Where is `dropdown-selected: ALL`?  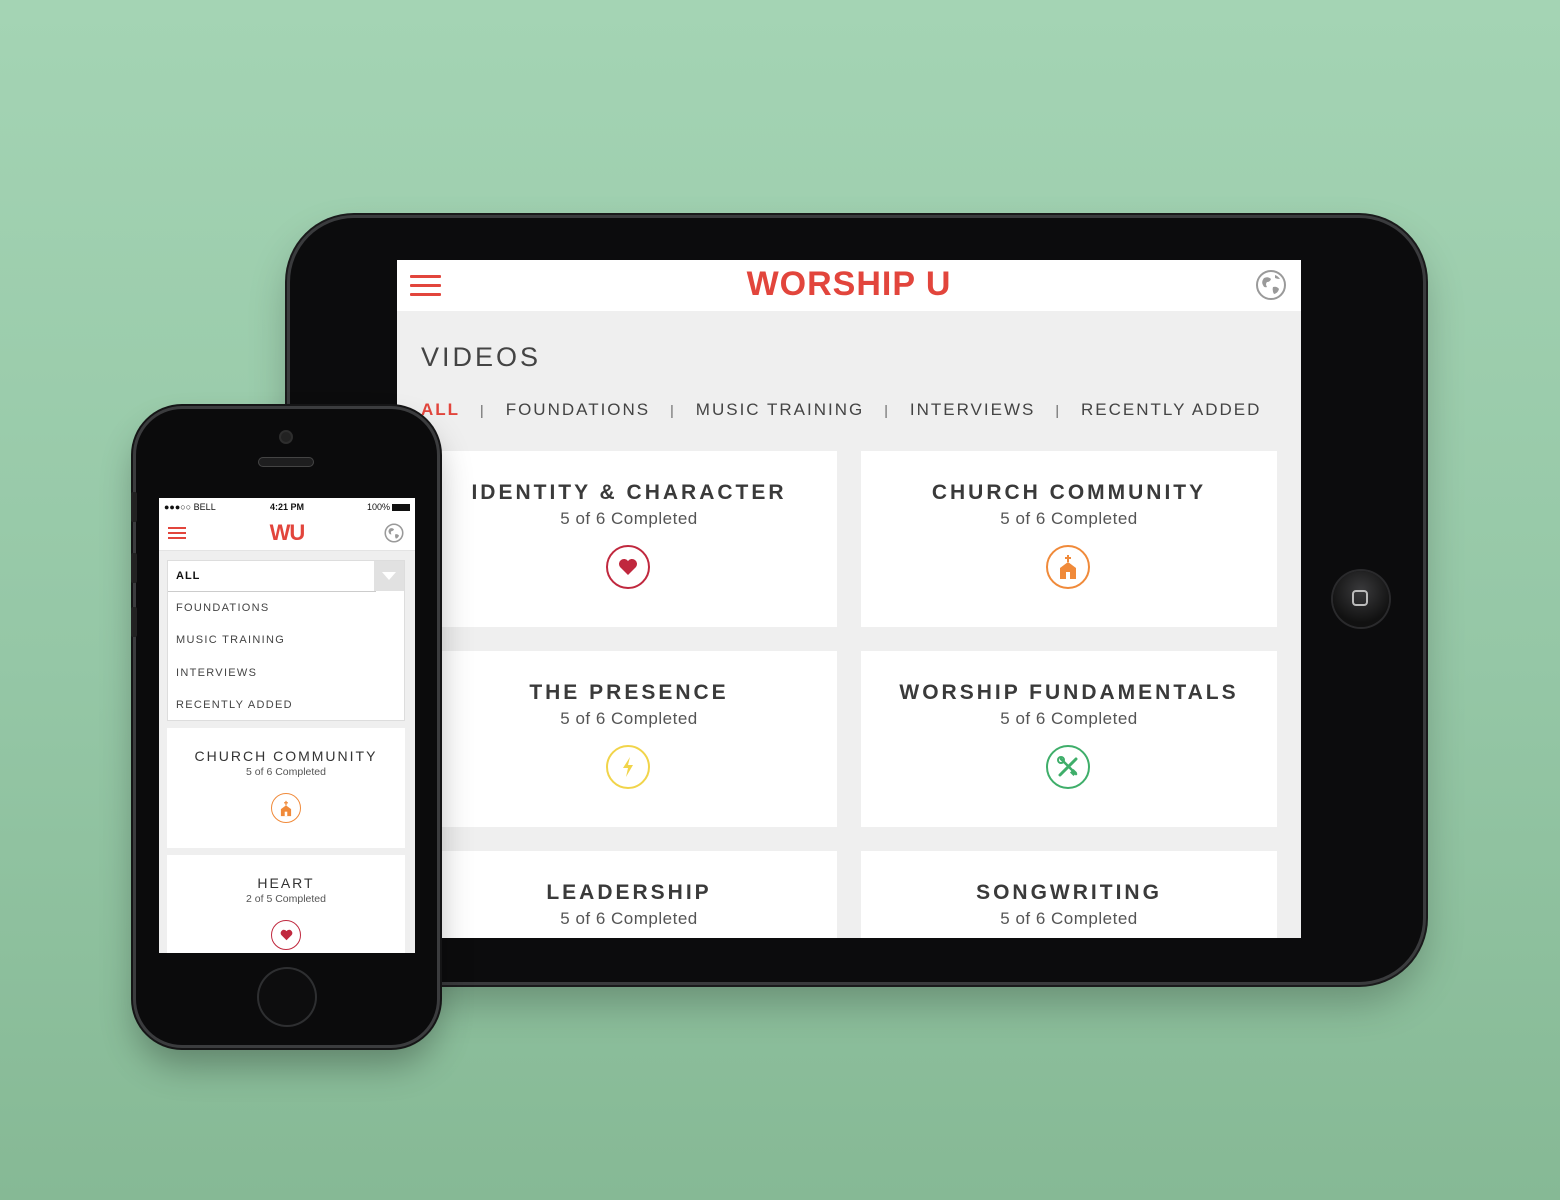 dropdown-selected: ALL is located at coordinates (188, 576).